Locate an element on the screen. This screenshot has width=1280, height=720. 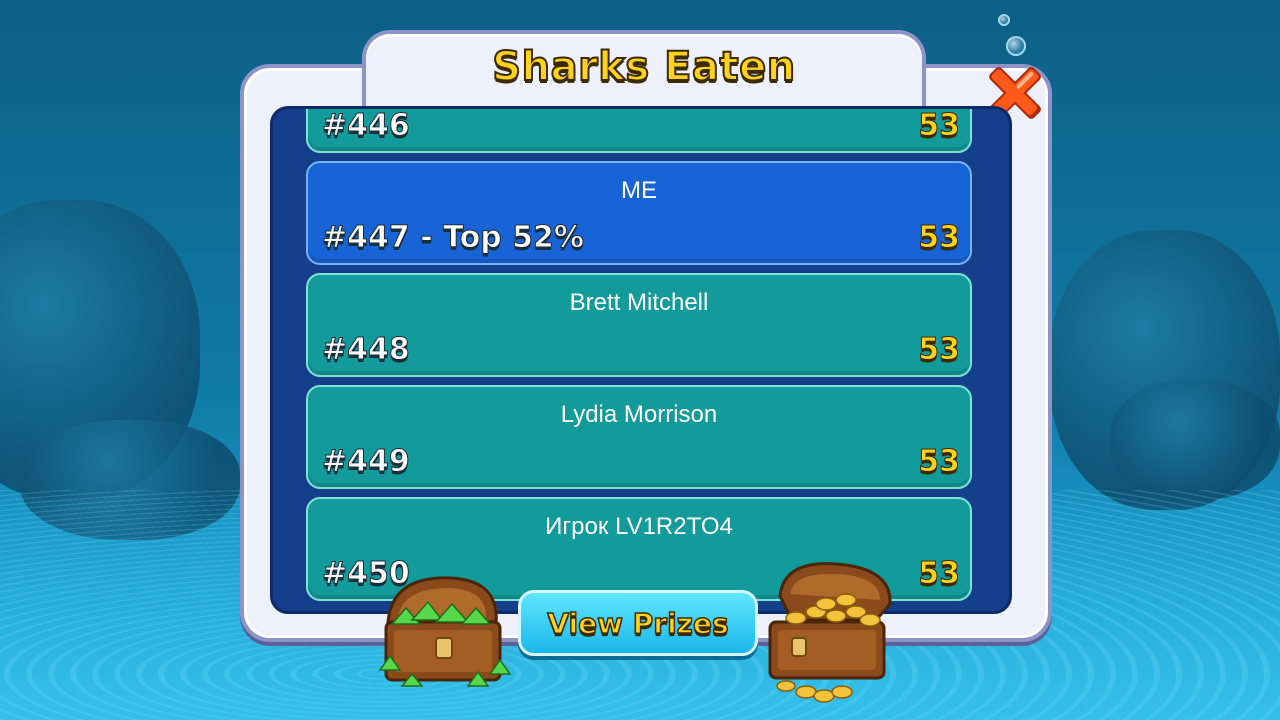
player-name: ME is located at coordinates (639, 190).